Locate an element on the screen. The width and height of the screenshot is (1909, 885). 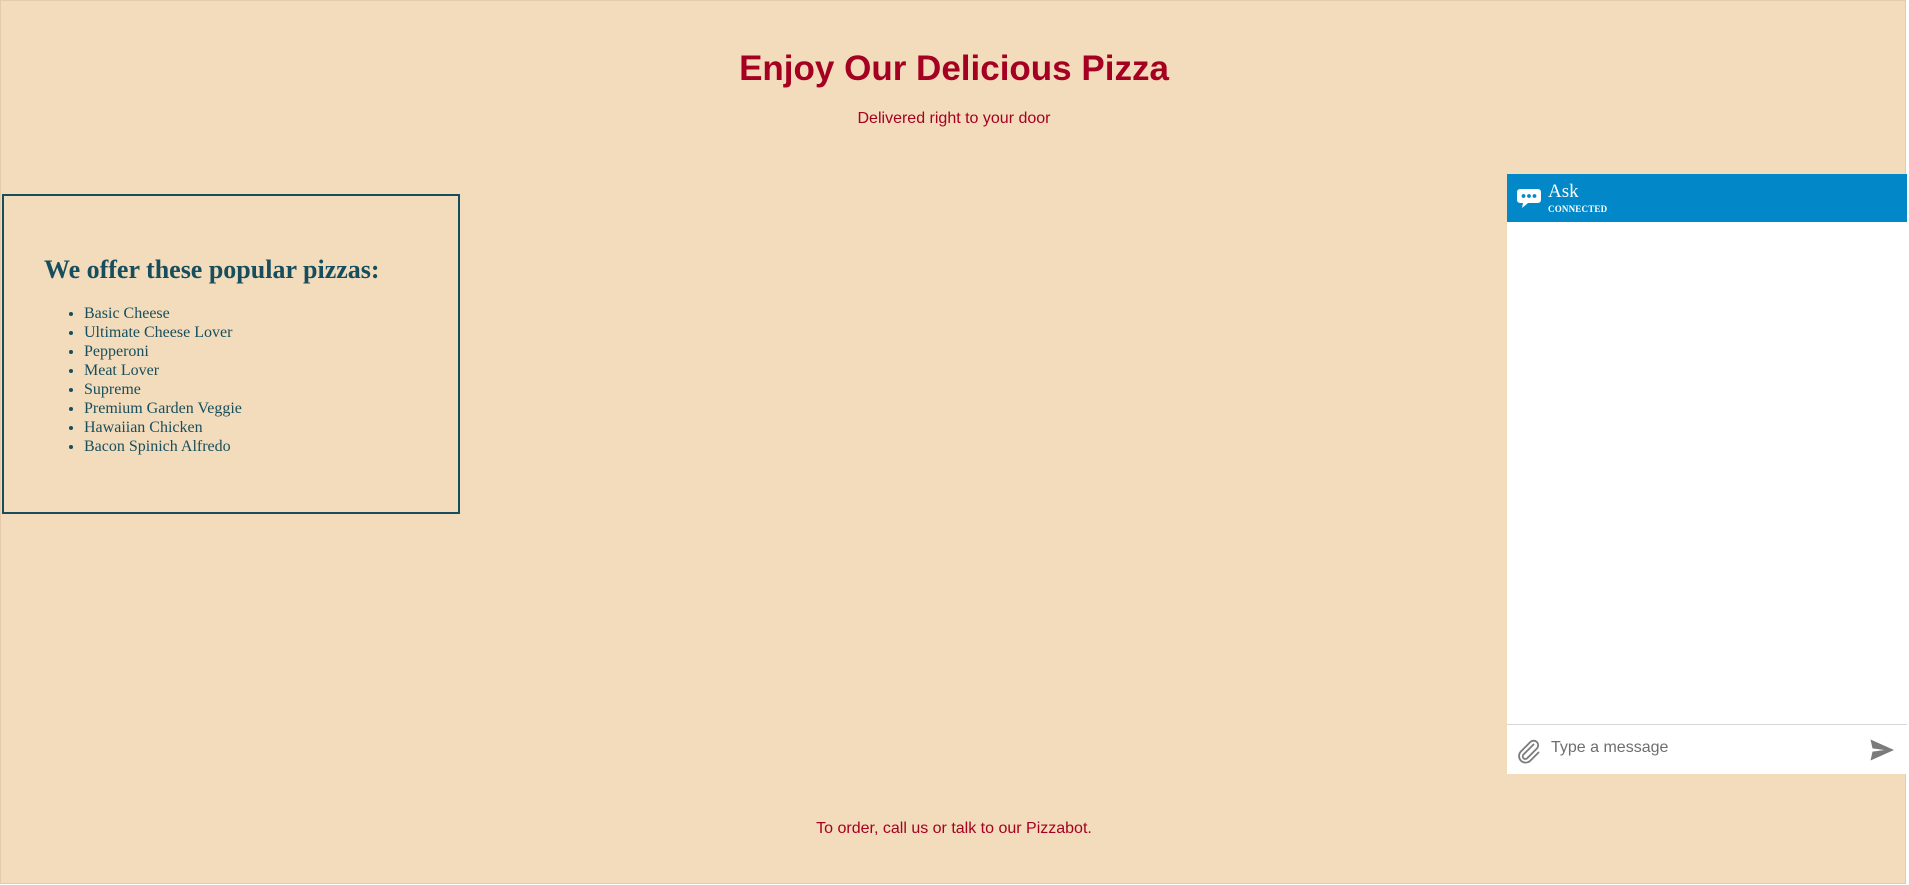
pizza-list-item: Hawaiian Chicken is located at coordinates (163, 427).